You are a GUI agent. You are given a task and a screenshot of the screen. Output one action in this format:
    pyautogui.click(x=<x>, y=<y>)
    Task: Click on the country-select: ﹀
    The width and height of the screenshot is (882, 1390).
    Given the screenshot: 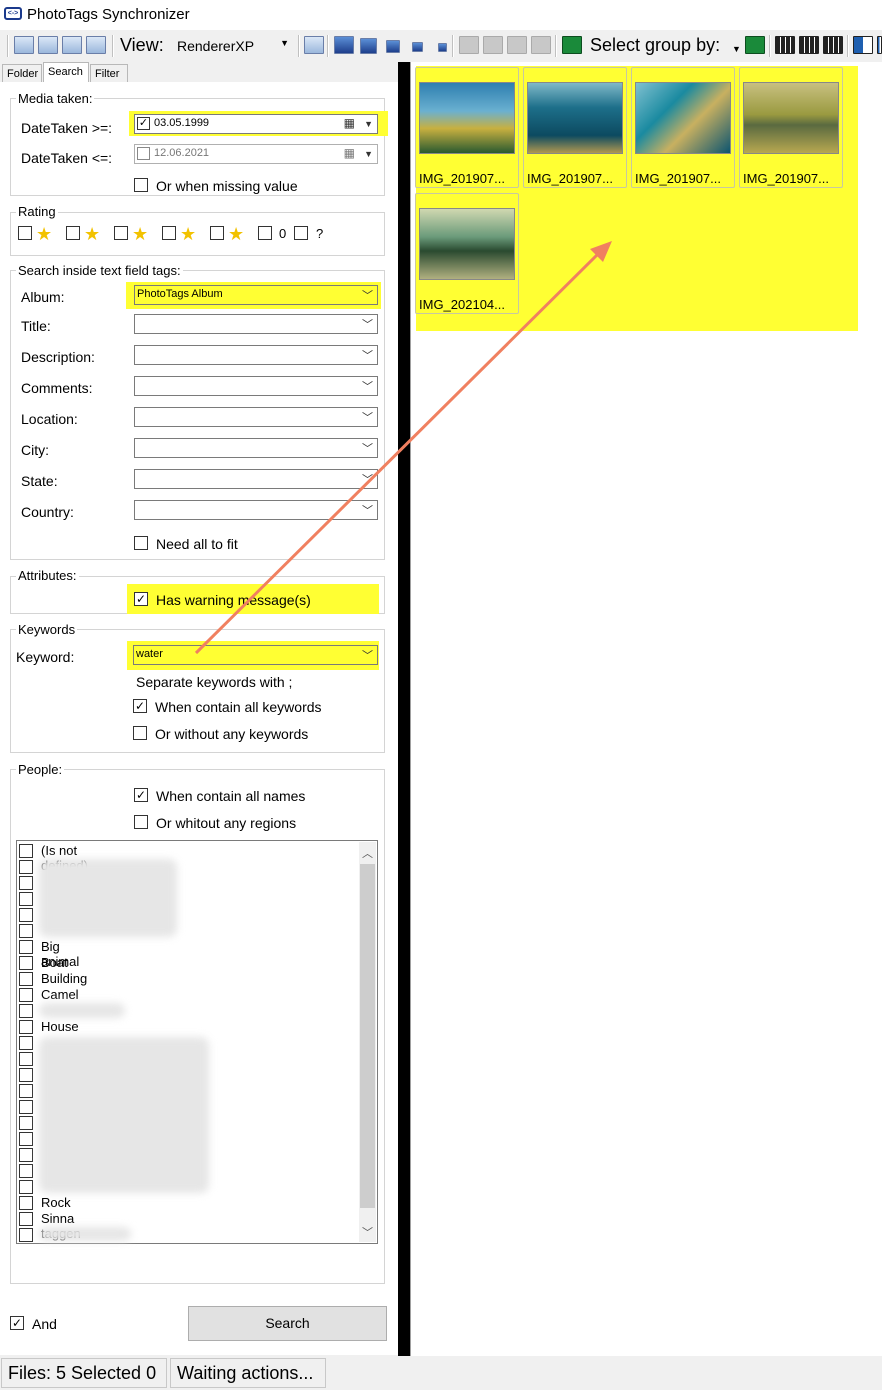 What is the action you would take?
    pyautogui.click(x=256, y=510)
    